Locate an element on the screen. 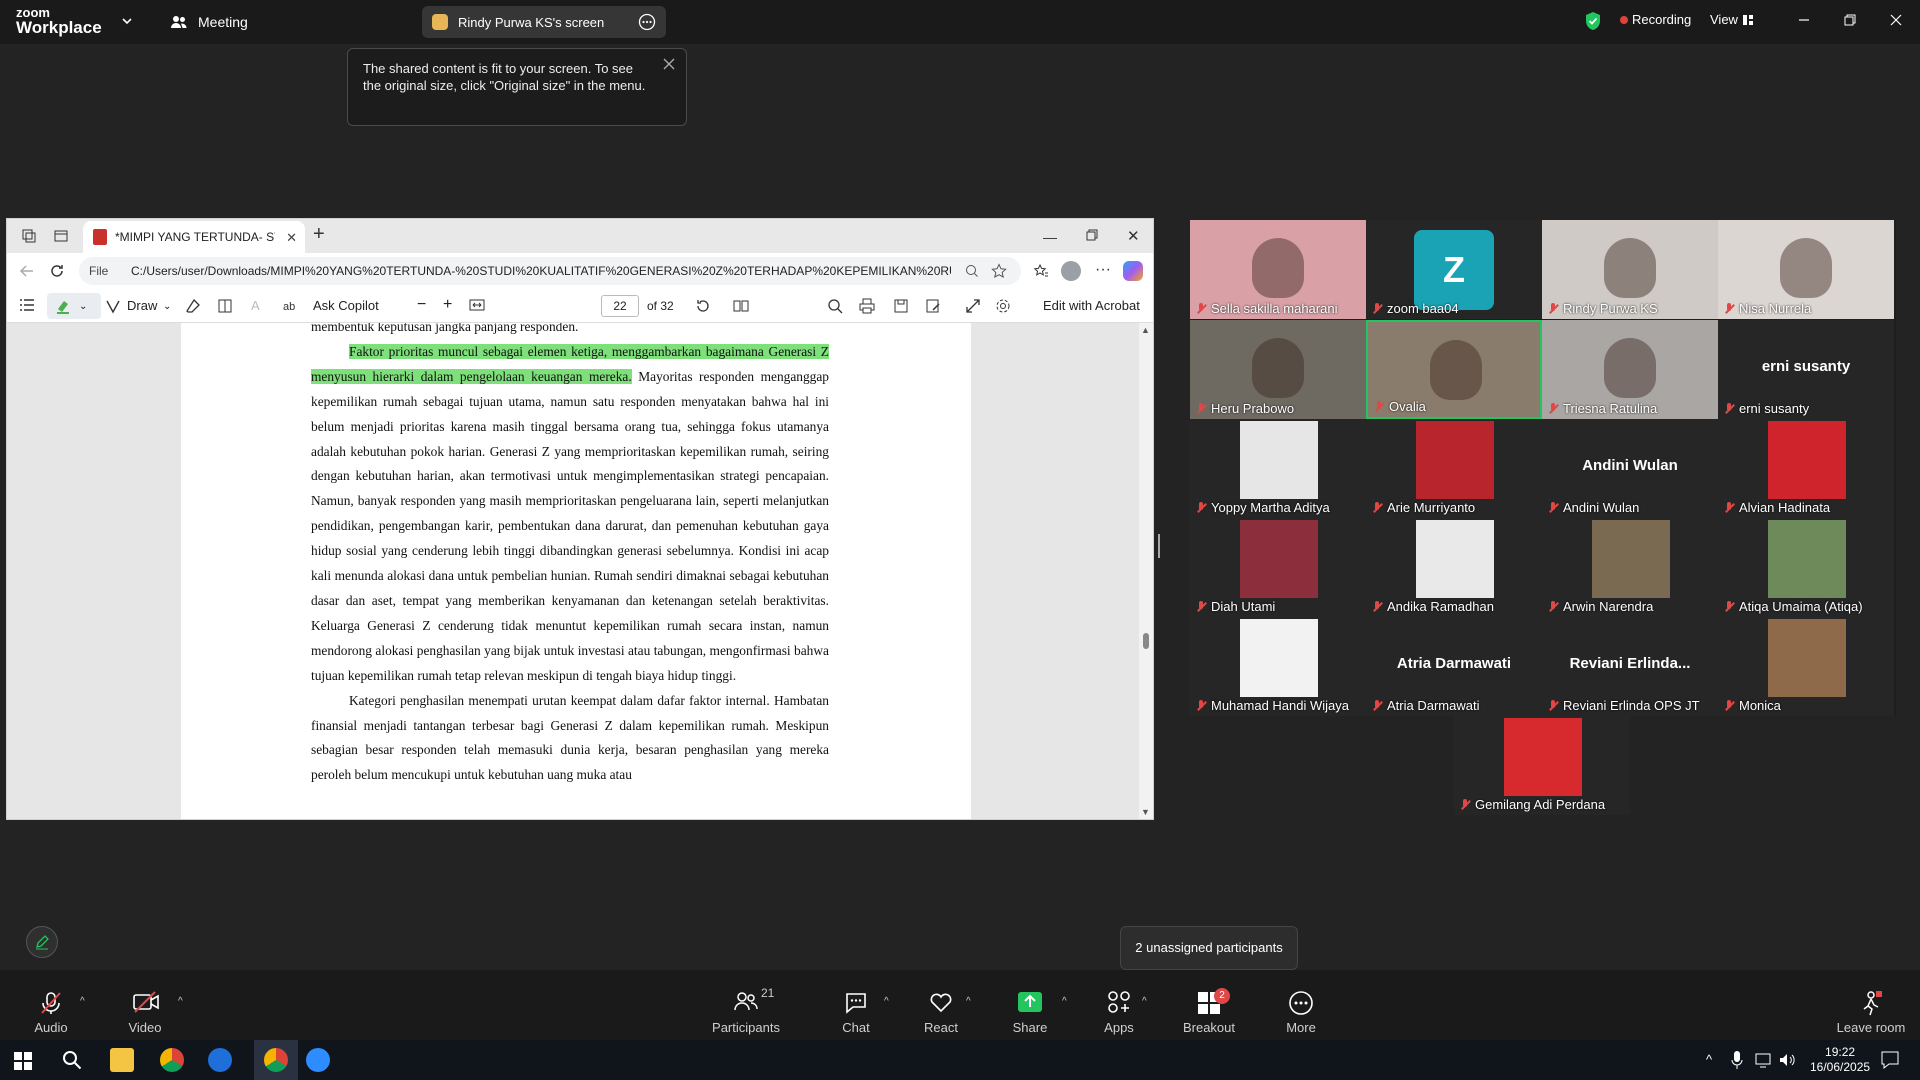  microphone-icon is located at coordinates (1737, 1060).